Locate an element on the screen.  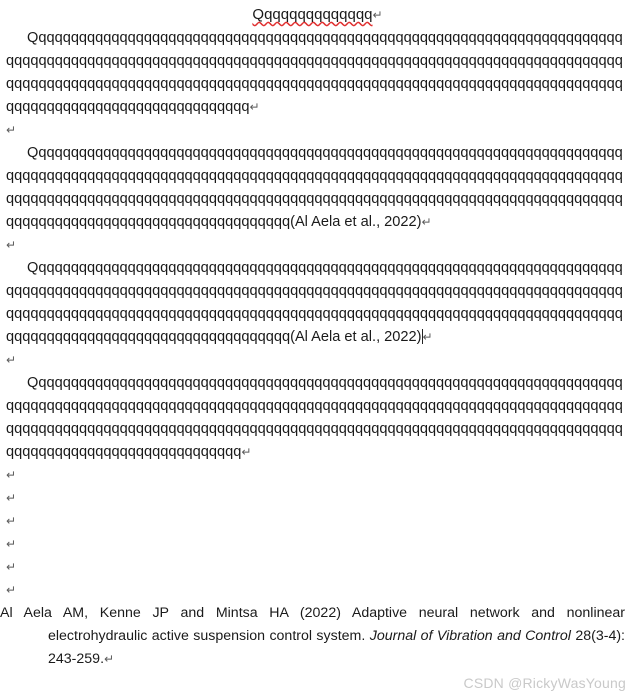
paragraph-3-return-mark: ↵ is located at coordinates (427, 337).